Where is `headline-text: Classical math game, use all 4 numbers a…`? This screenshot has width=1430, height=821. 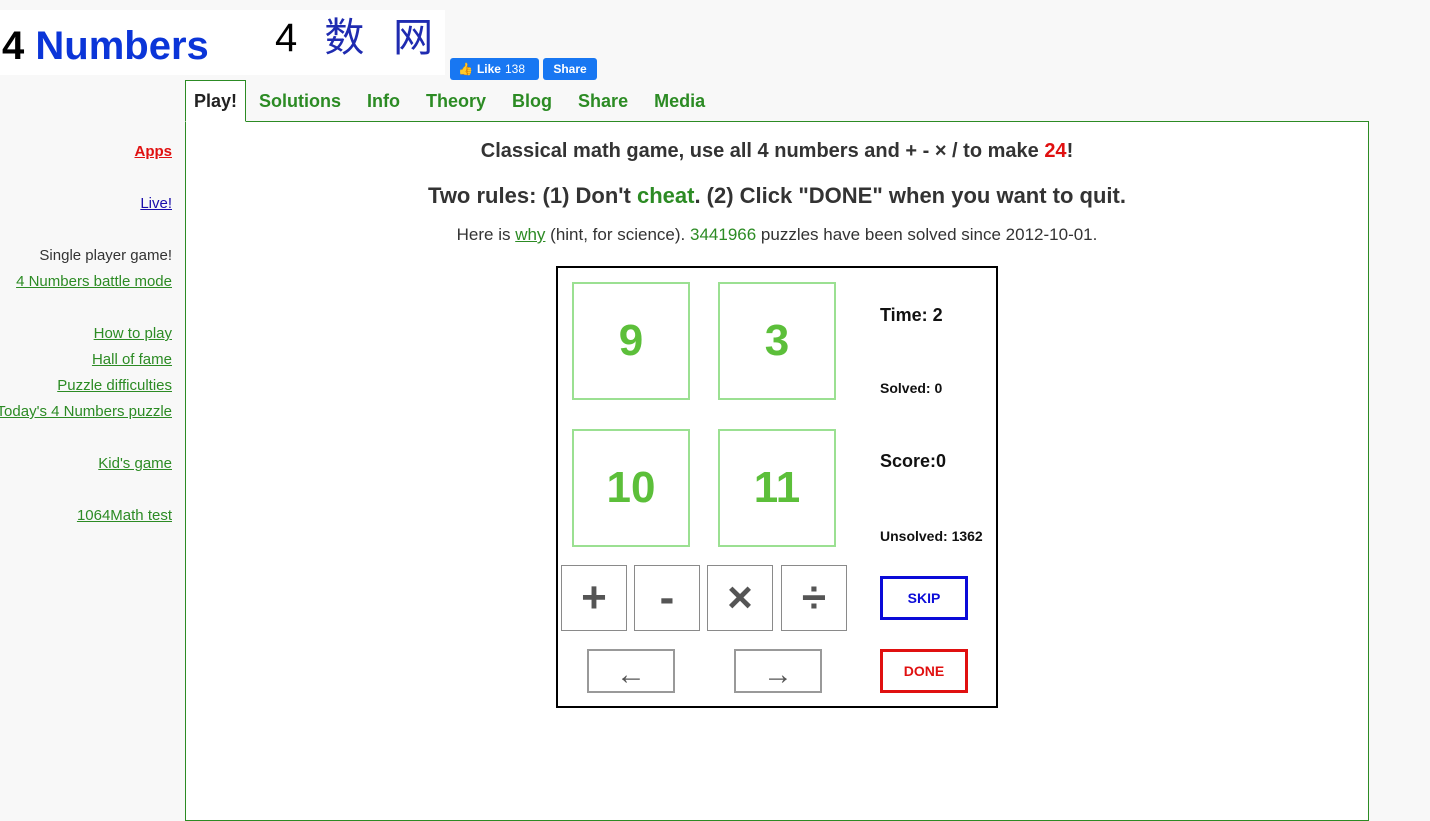
headline-text: Classical math game, use all 4 numbers a… is located at coordinates (762, 151).